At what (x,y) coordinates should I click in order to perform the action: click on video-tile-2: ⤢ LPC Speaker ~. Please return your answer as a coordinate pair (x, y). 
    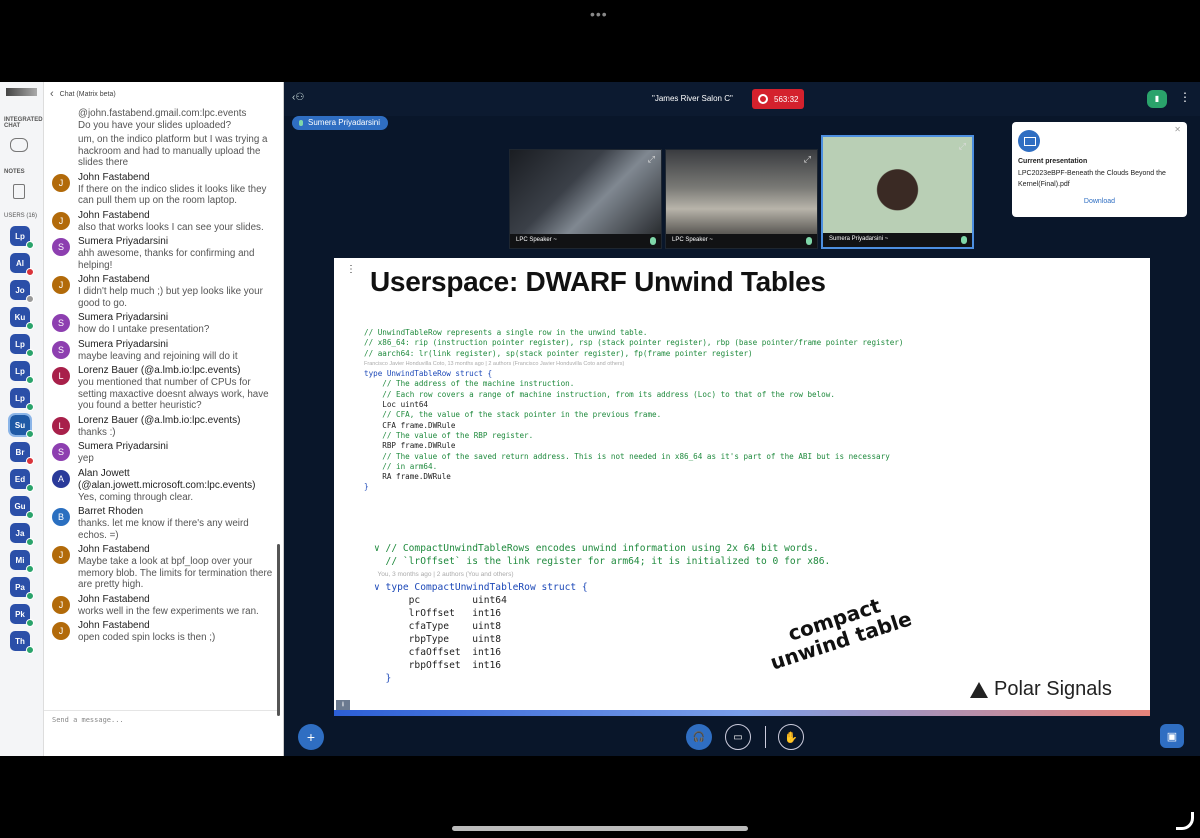
    Looking at the image, I should click on (741, 199).